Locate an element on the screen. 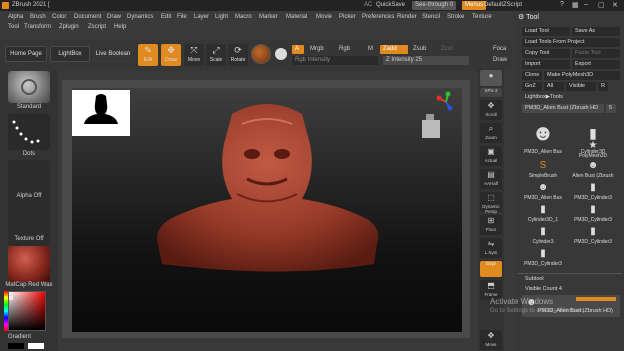  zoom-button: ⌕ Zoom is located at coordinates (491, 133).